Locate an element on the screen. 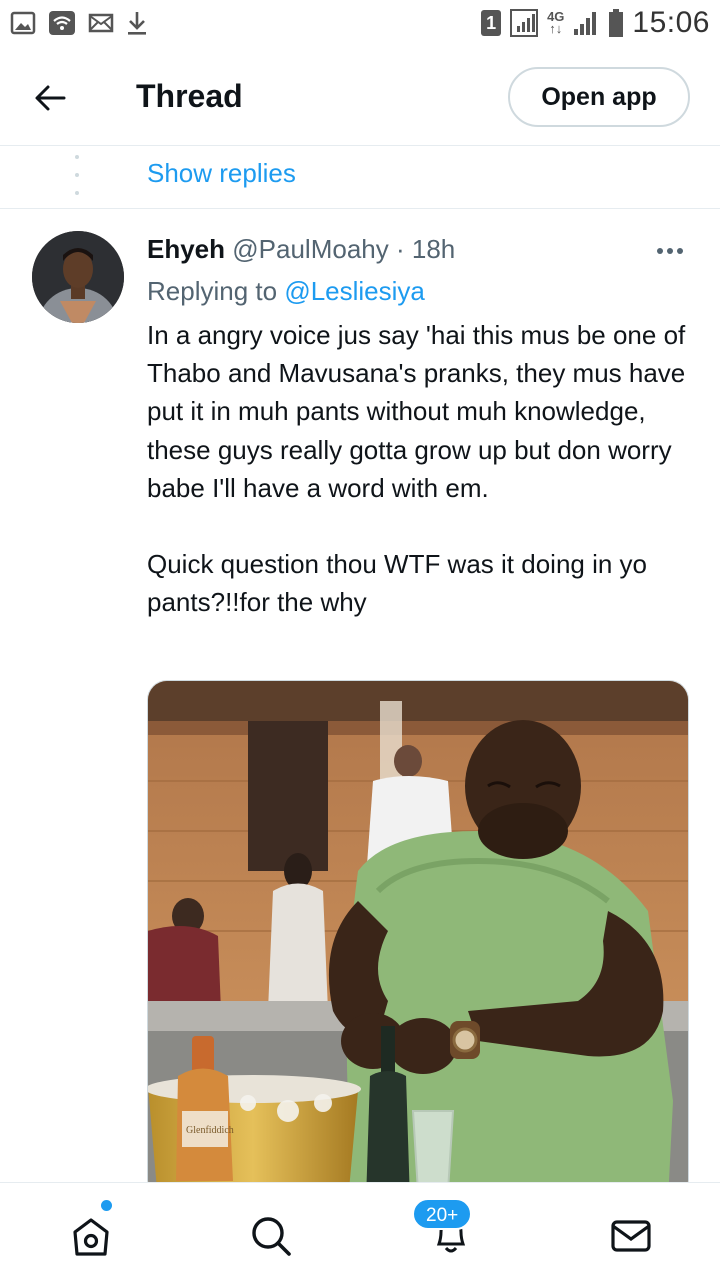  sim-badge: 1 is located at coordinates (491, 23).